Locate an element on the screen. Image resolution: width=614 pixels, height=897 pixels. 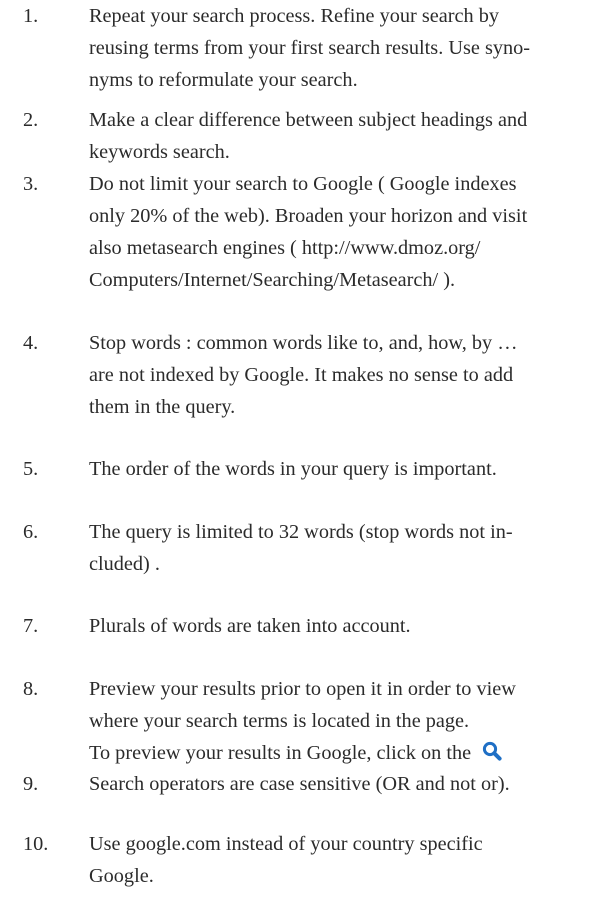
tip-number: 6. is located at coordinates (31, 532).